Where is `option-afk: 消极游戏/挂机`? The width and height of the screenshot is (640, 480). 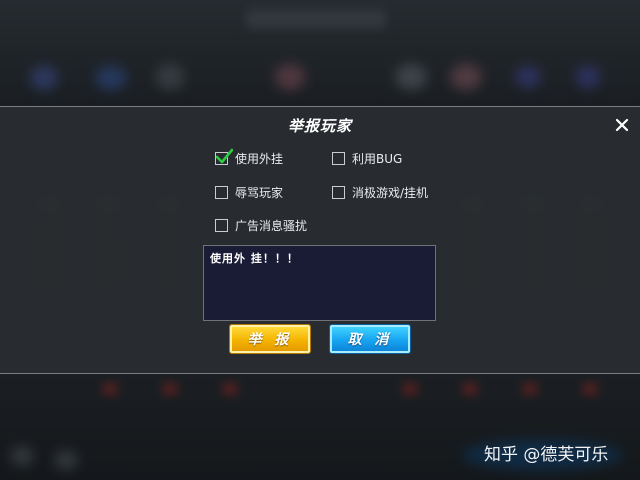
option-afk: 消极游戏/挂机 is located at coordinates (380, 192).